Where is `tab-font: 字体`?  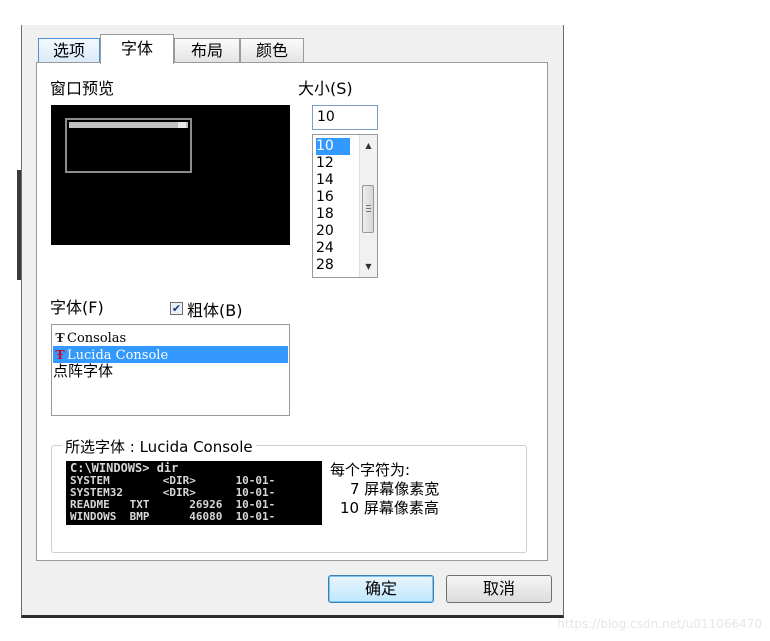 tab-font: 字体 is located at coordinates (137, 49).